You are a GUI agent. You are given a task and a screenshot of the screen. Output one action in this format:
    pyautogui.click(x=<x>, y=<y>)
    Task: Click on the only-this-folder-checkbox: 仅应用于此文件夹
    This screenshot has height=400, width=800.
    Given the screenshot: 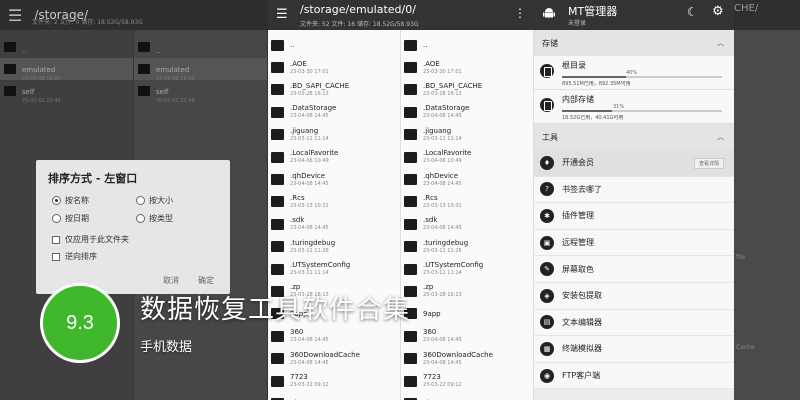 What is the action you would take?
    pyautogui.click(x=90, y=239)
    